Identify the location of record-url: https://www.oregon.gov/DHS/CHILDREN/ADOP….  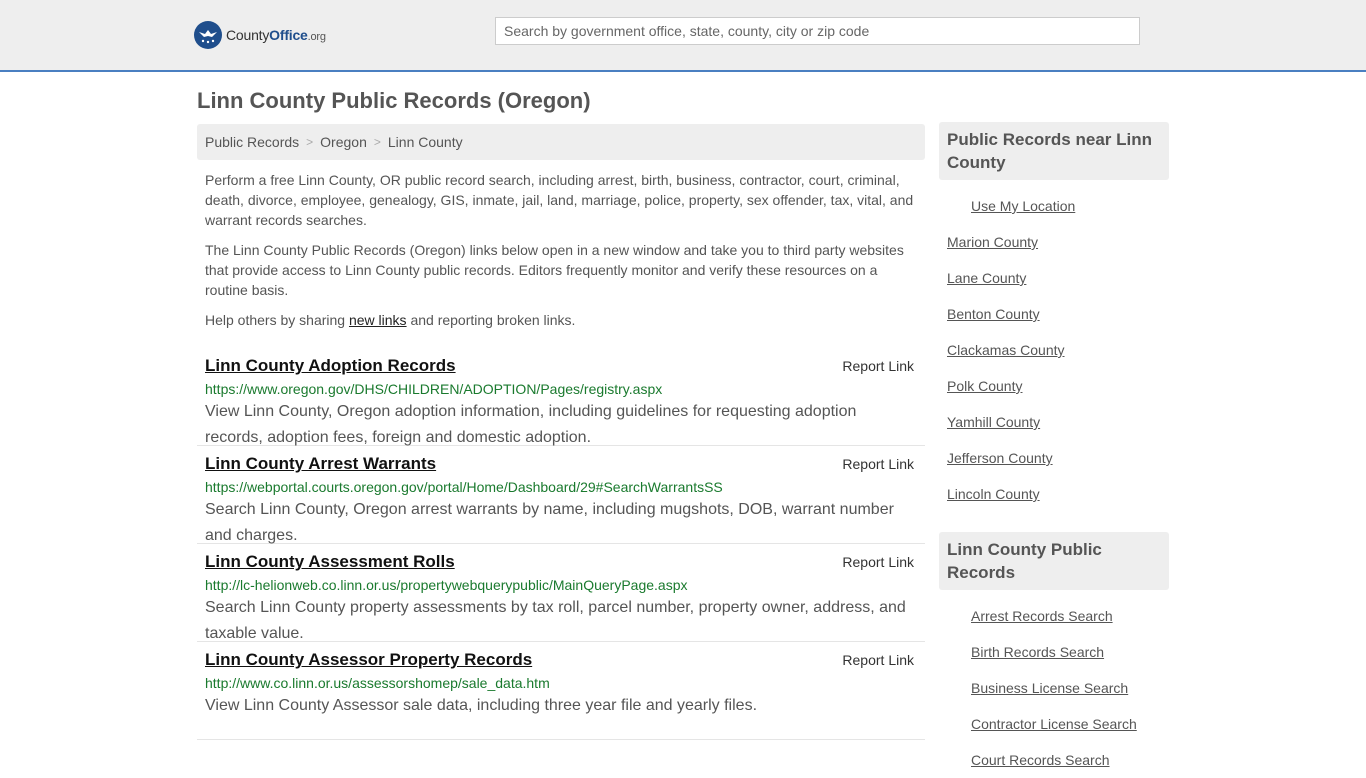
(434, 389).